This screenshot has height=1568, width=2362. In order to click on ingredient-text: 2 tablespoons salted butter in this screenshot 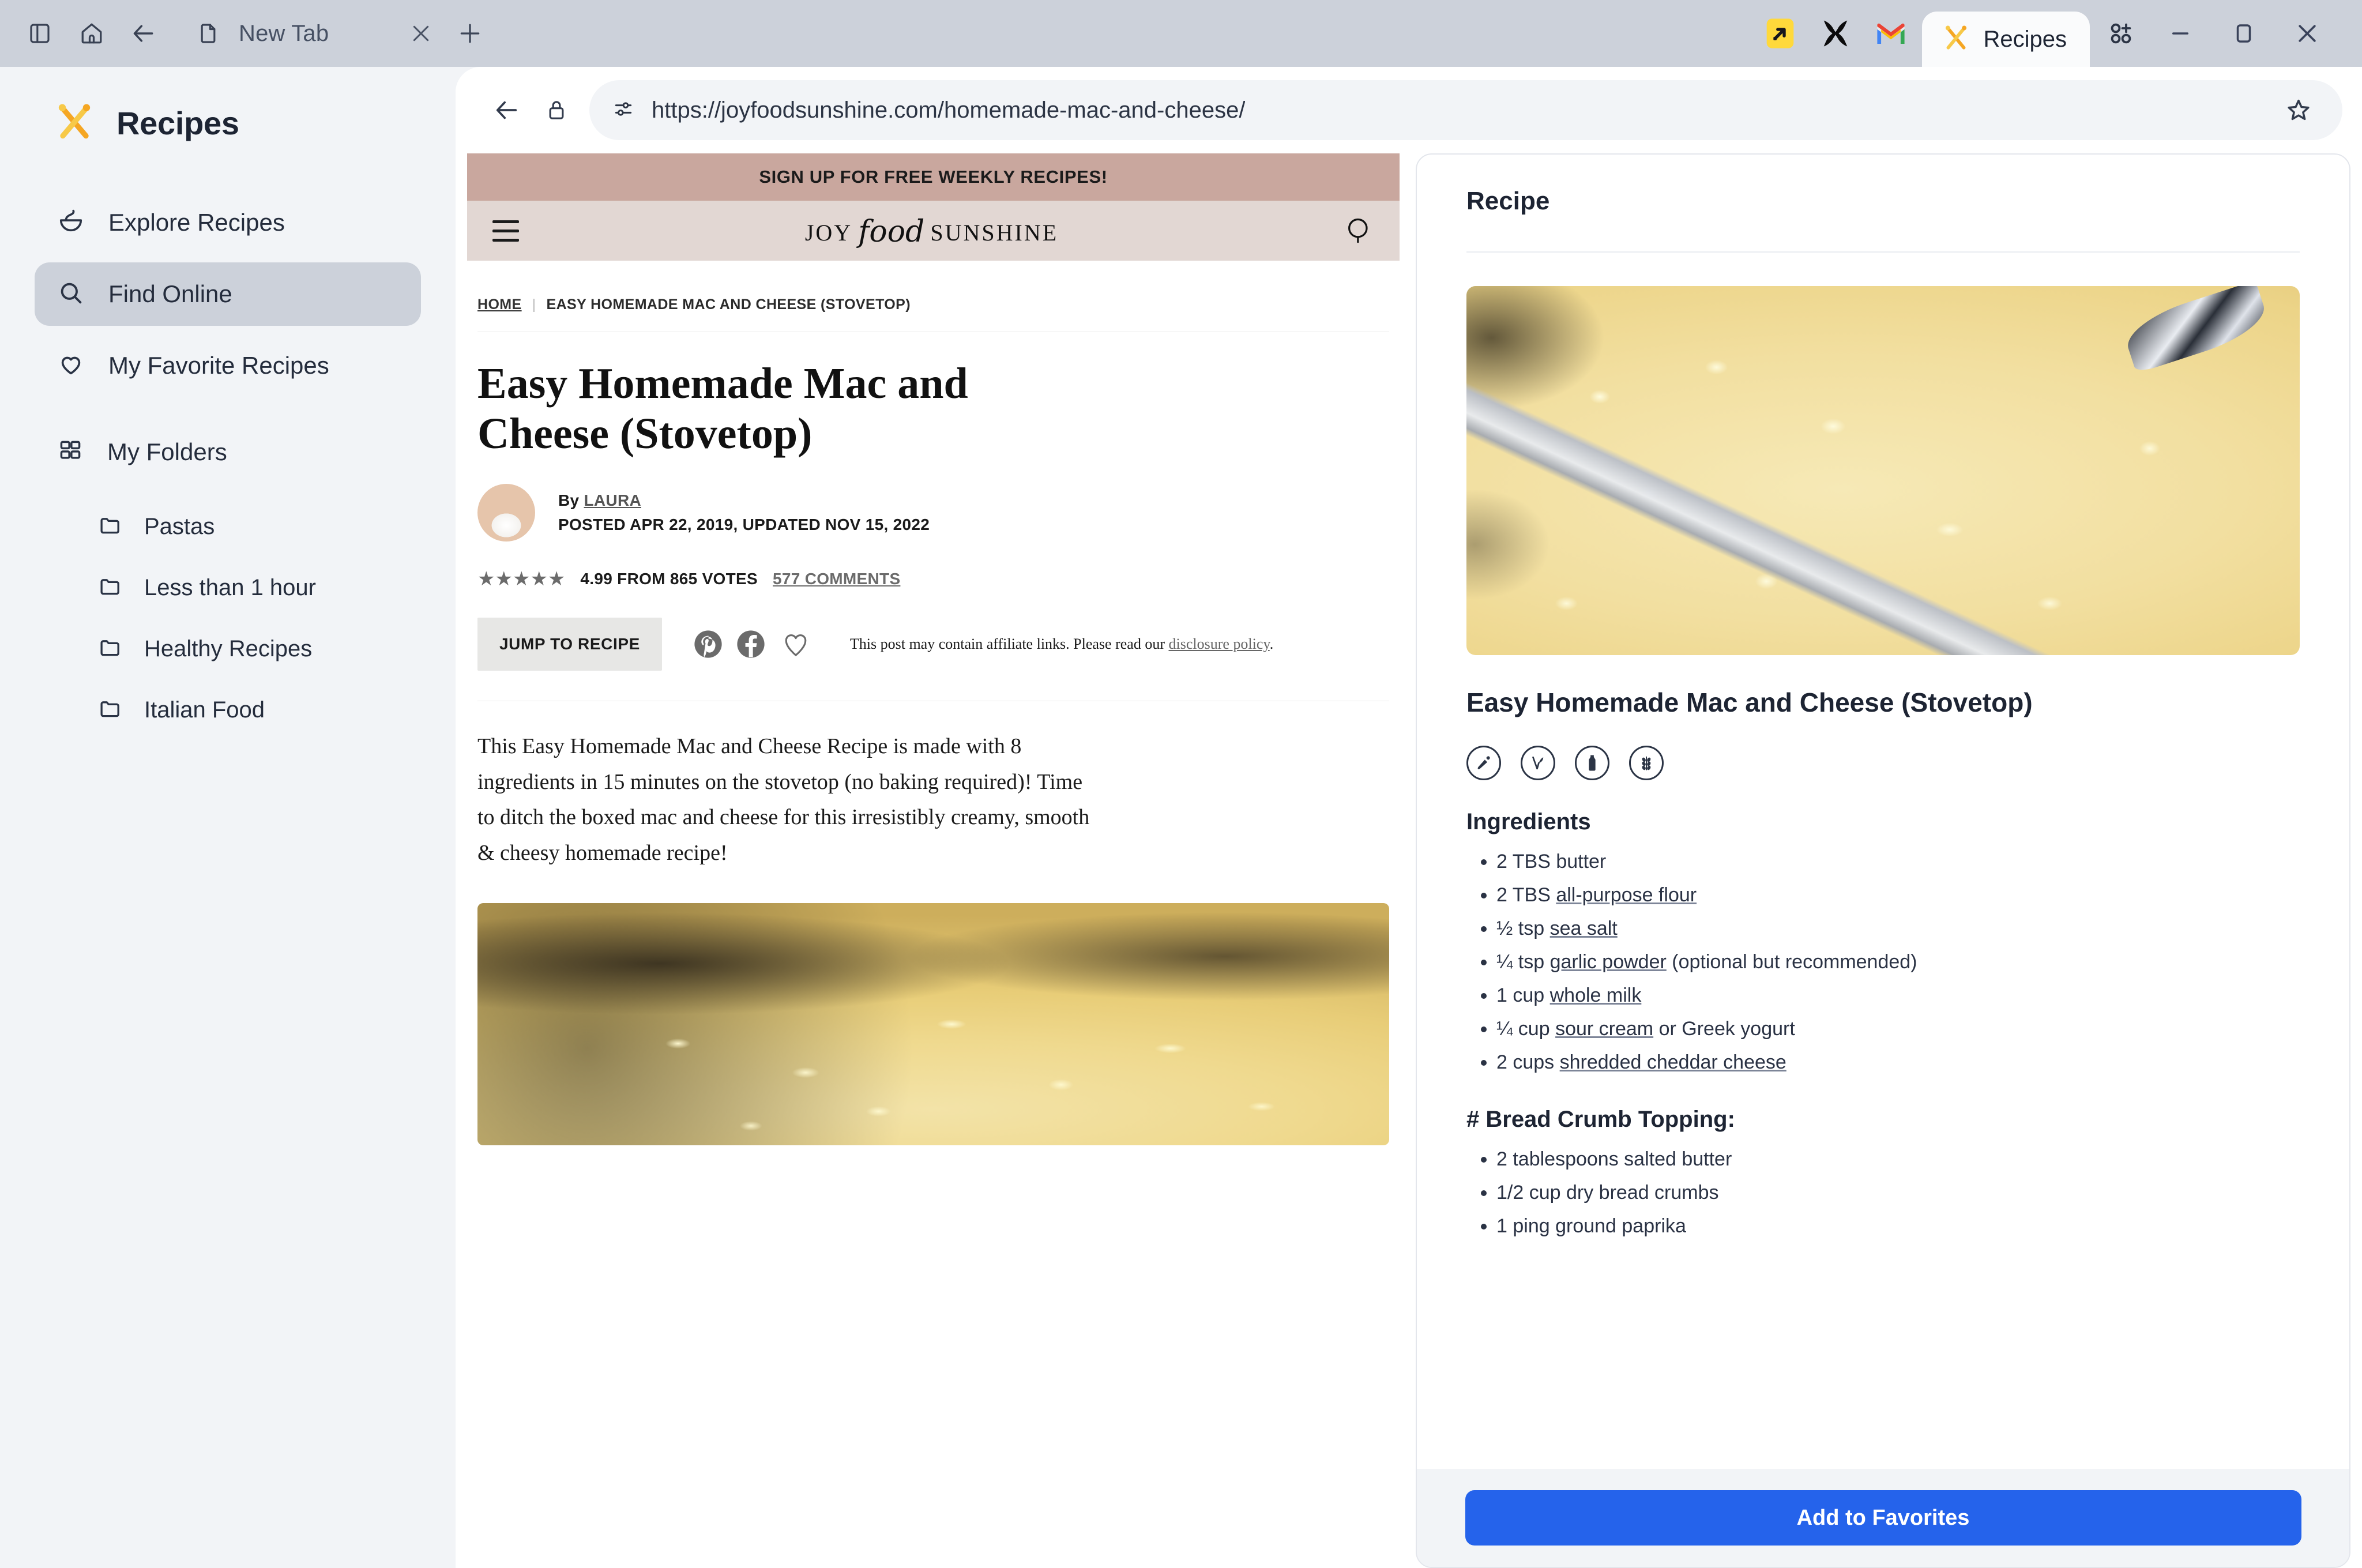, I will do `click(1614, 1159)`.